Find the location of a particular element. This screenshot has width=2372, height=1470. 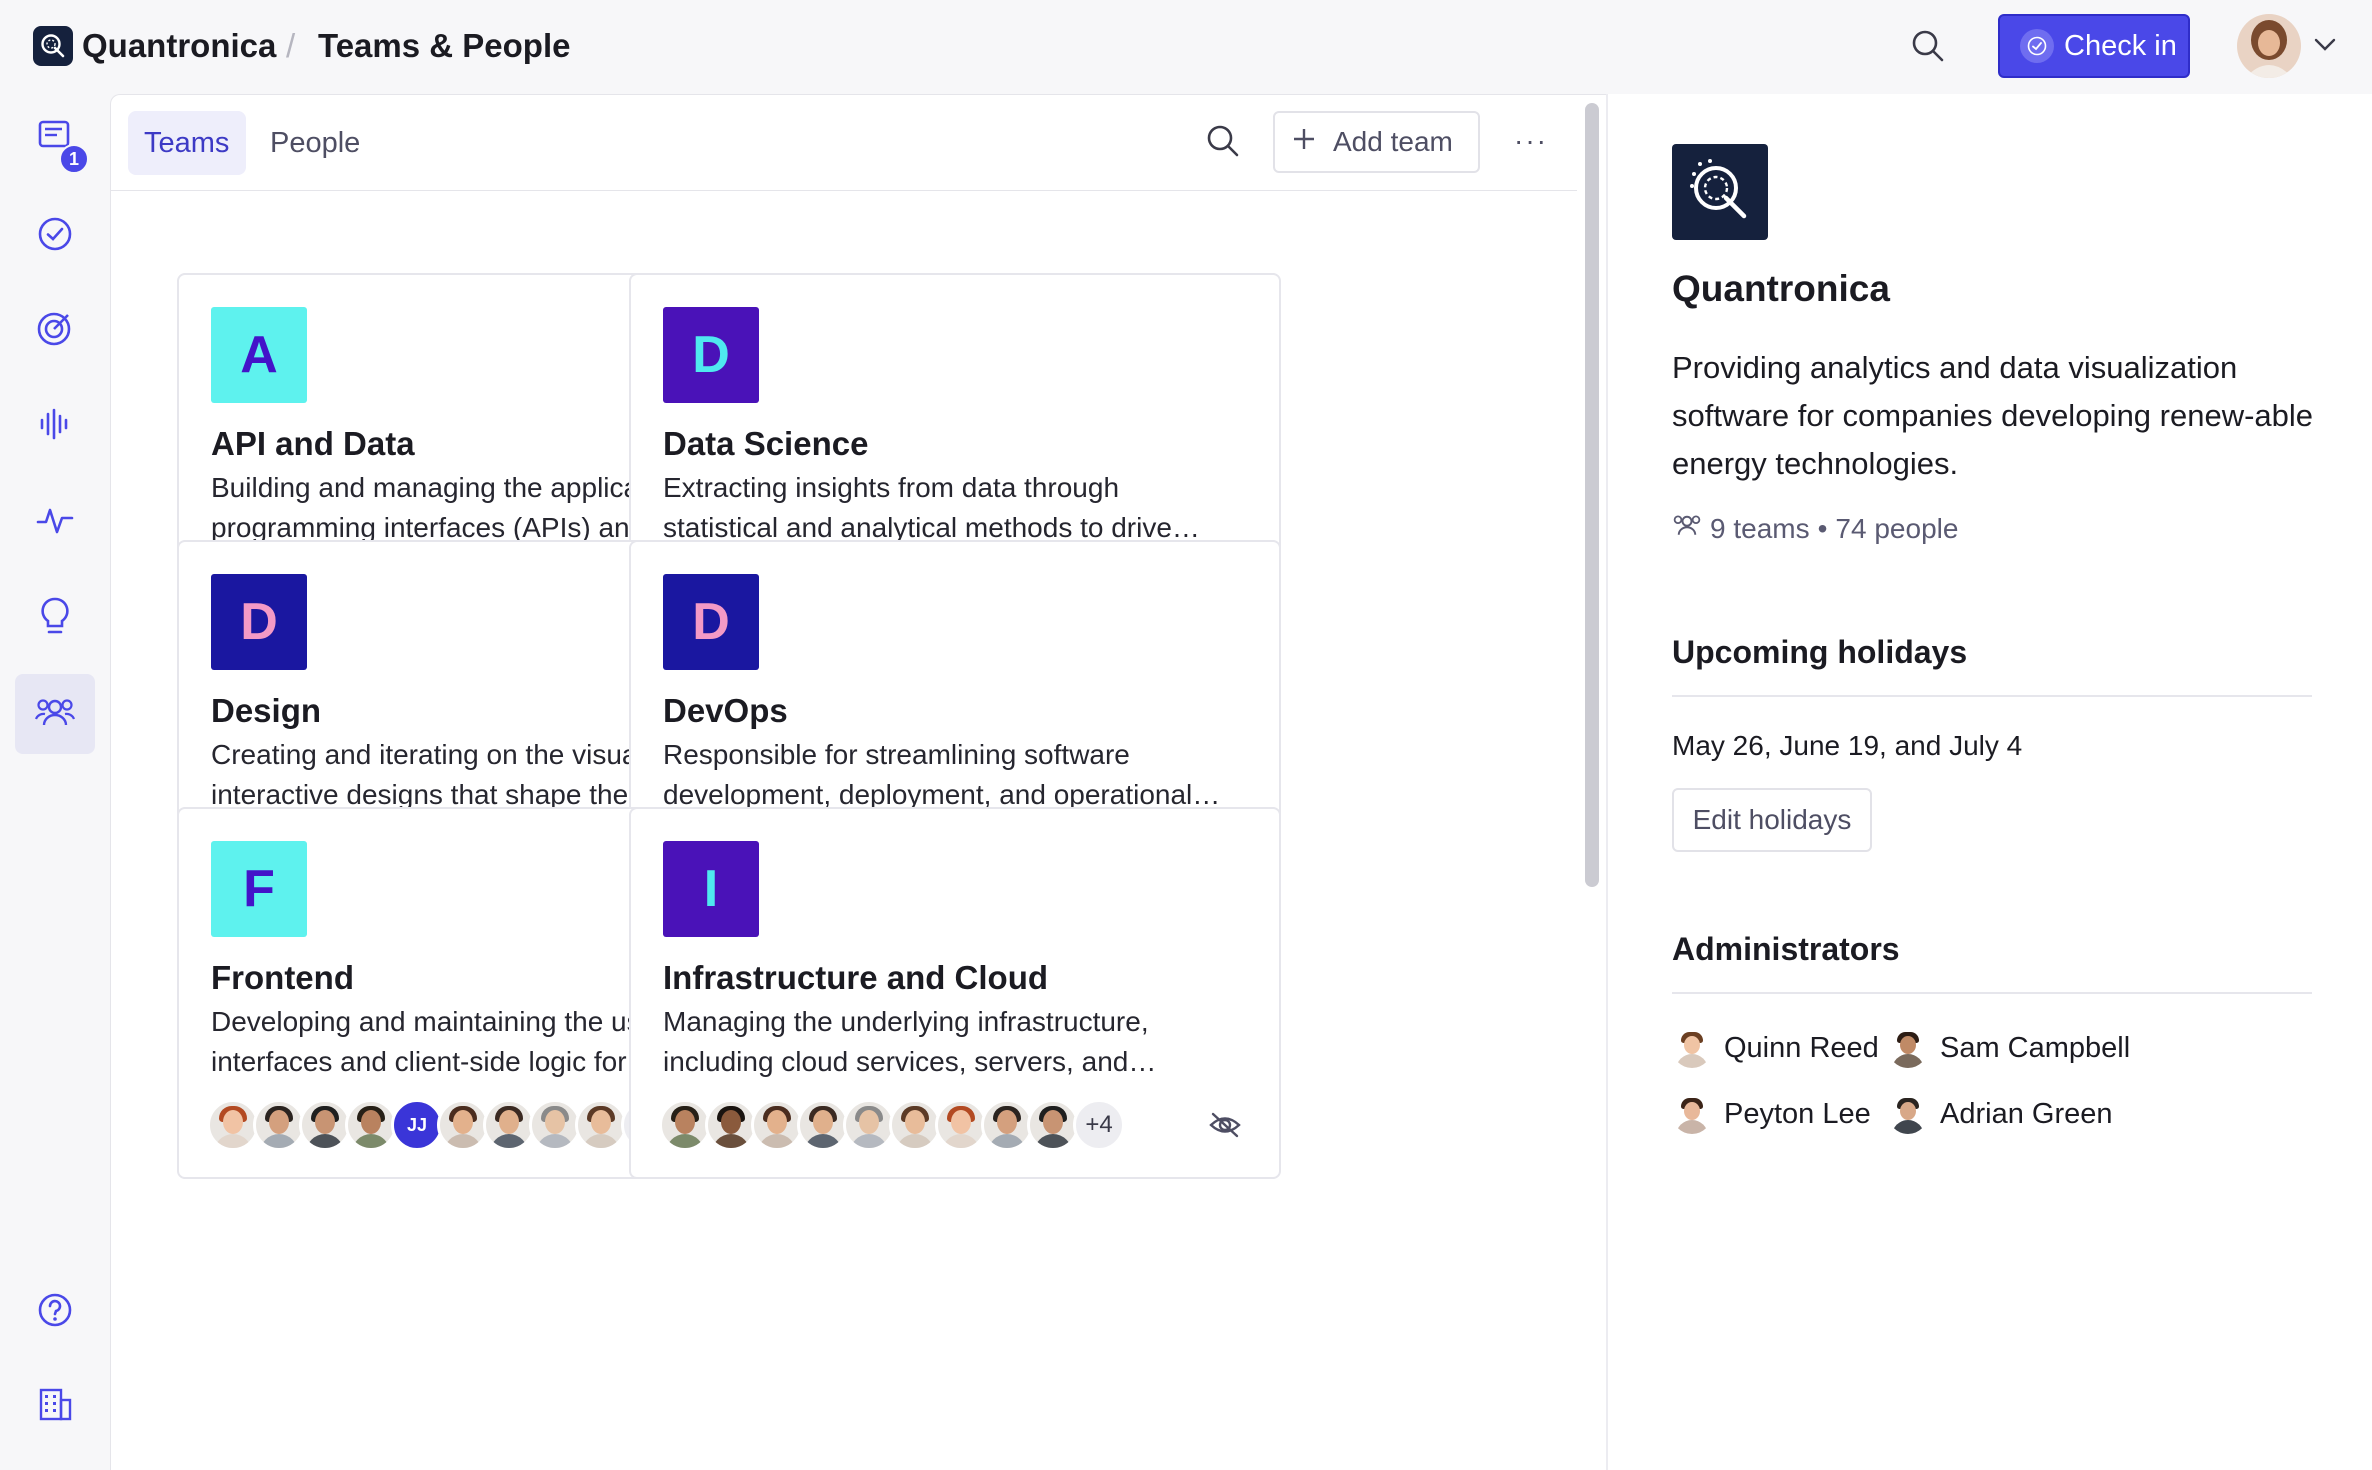

target-icon is located at coordinates (55, 330).